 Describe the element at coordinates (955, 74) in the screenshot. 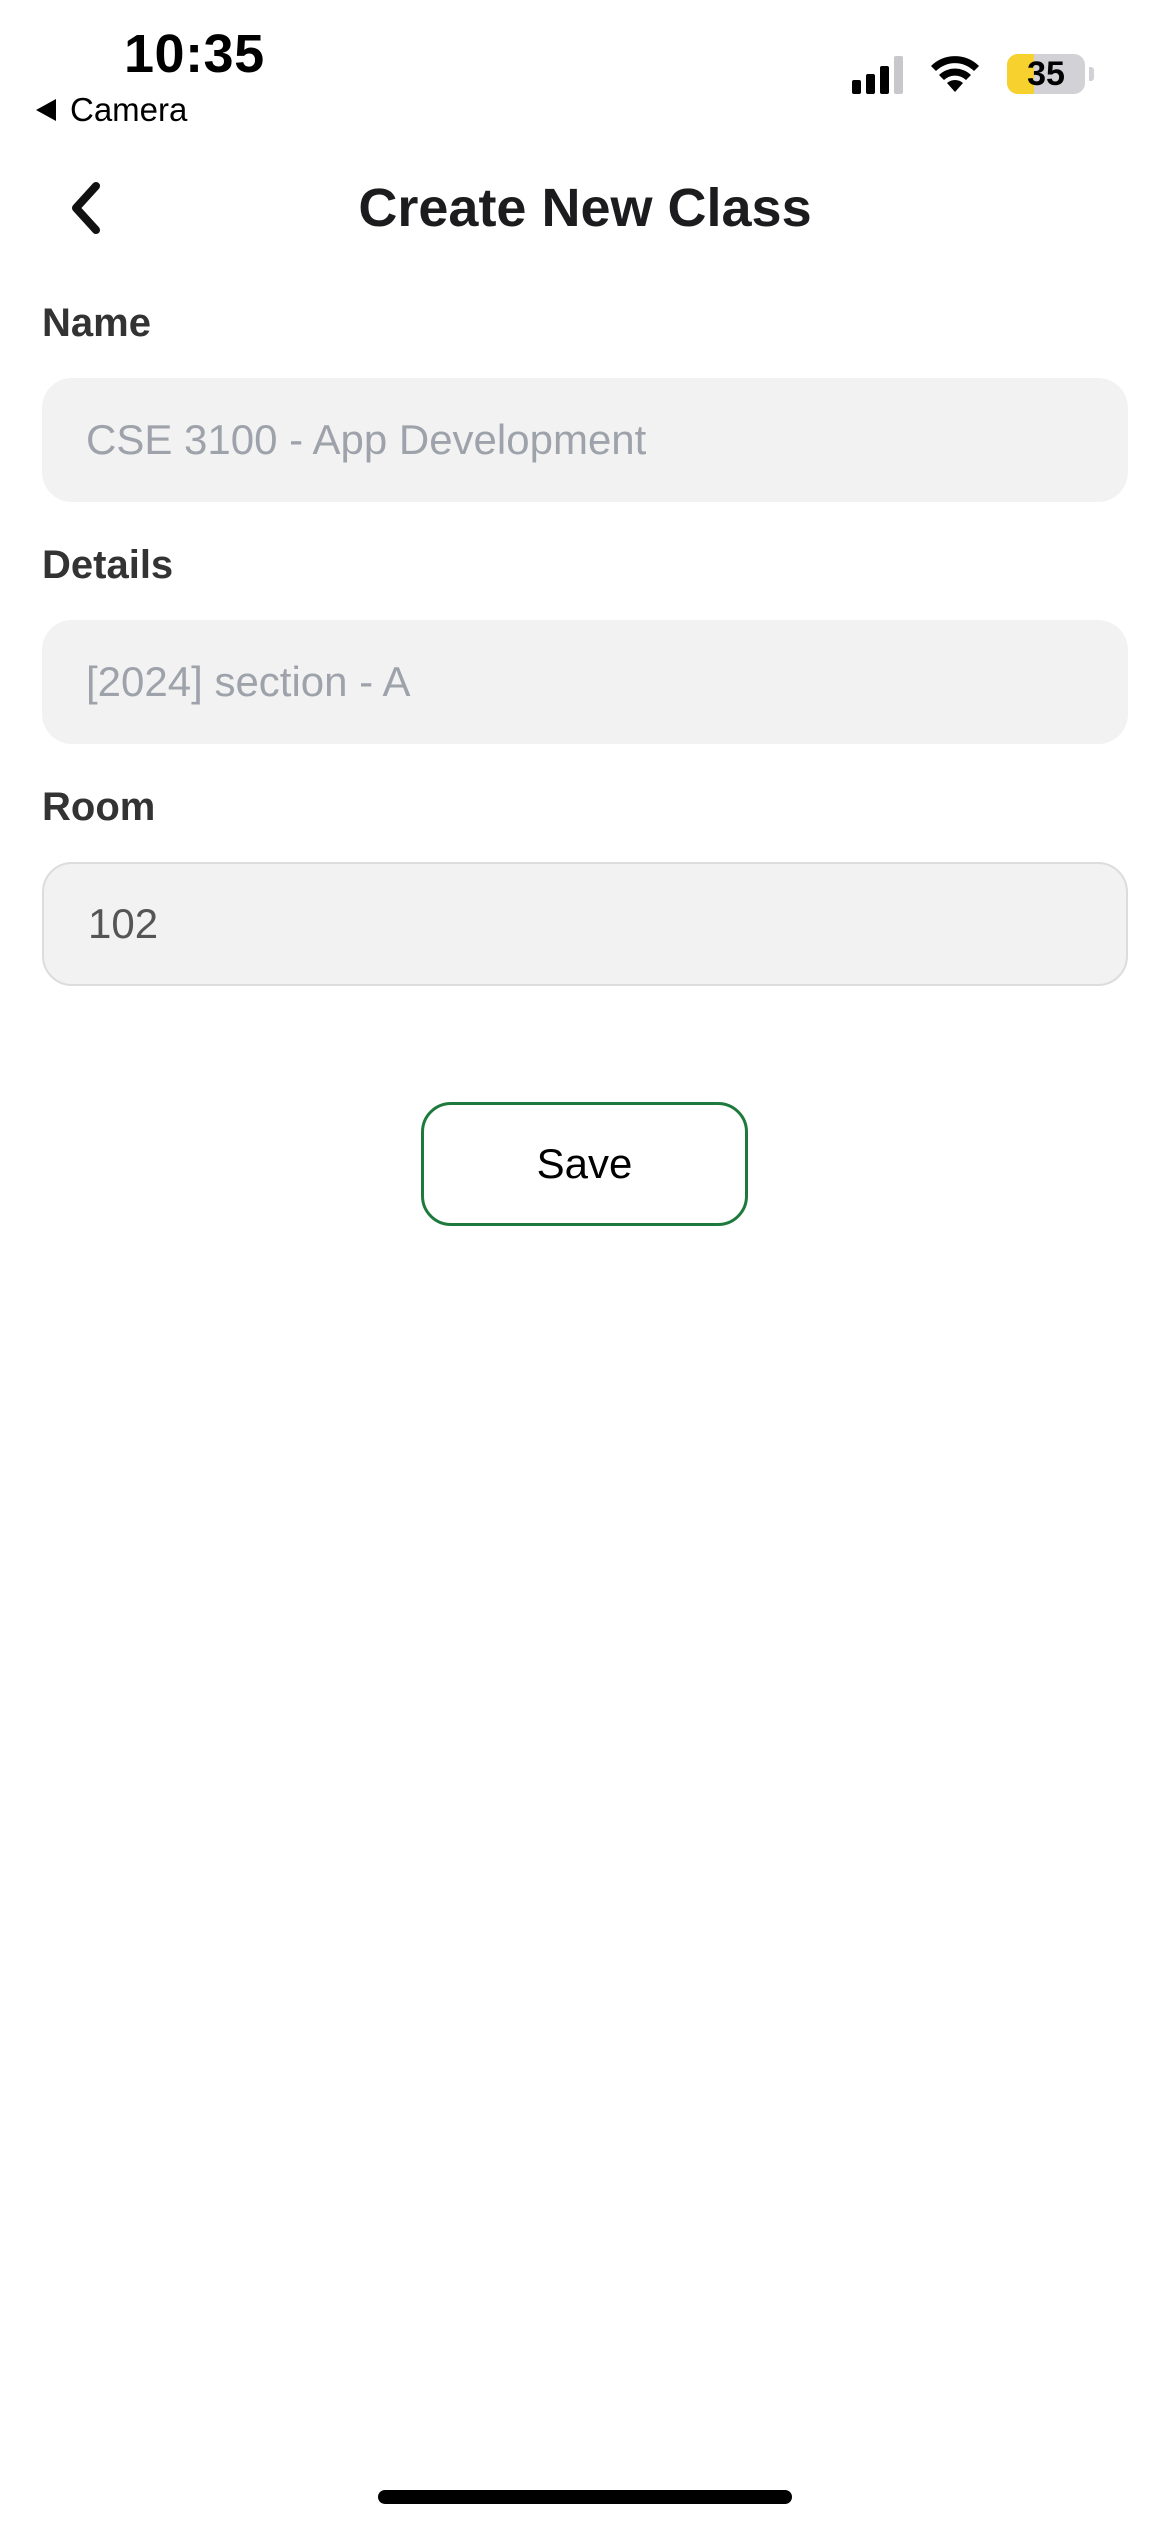

I see `wifi-icon` at that location.